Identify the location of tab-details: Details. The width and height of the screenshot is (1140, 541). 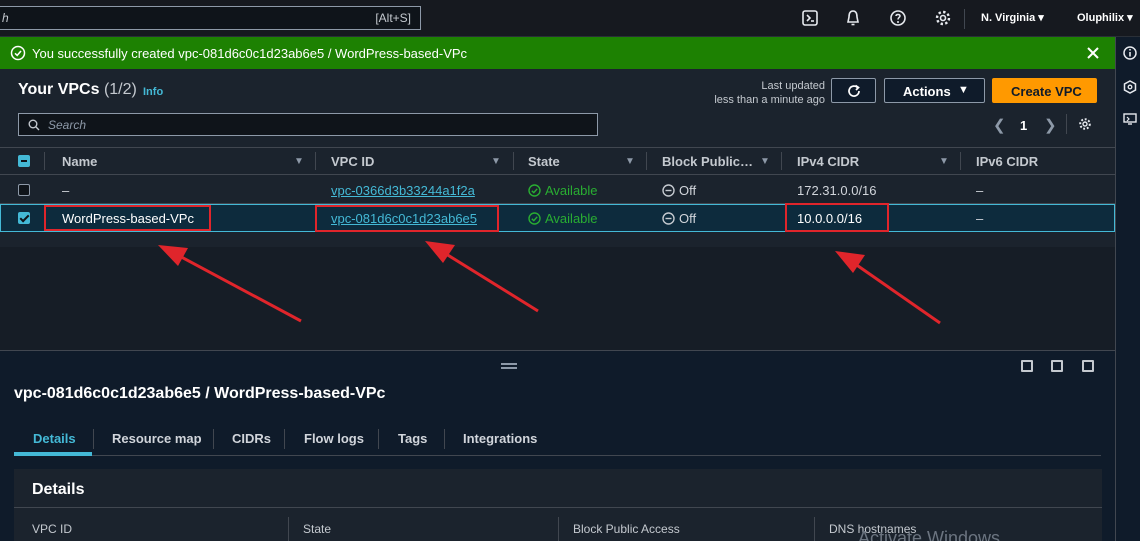
(54, 438).